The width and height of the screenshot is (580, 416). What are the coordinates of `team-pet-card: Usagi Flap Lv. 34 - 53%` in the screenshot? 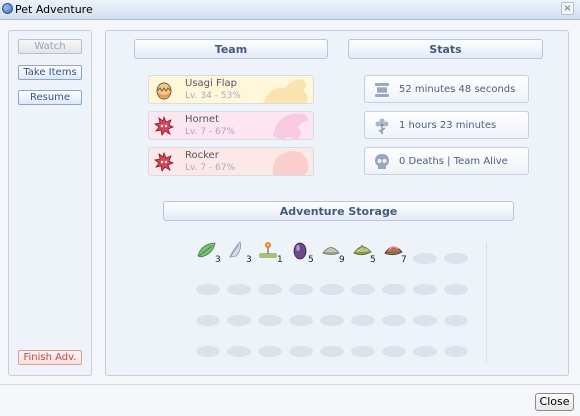 It's located at (231, 89).